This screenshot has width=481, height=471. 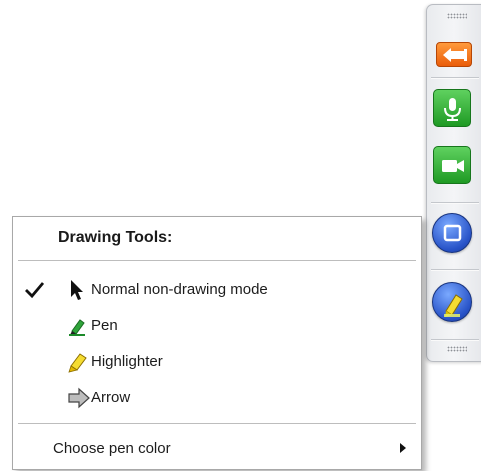 I want to click on stop-button, so click(x=452, y=233).